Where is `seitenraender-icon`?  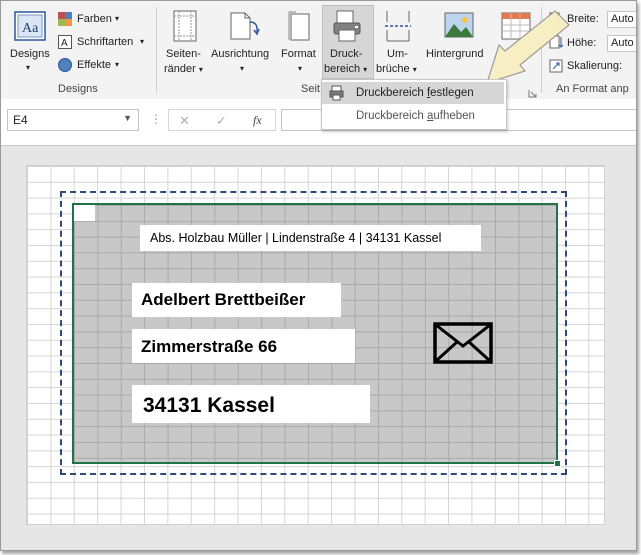 seitenraender-icon is located at coordinates (185, 26).